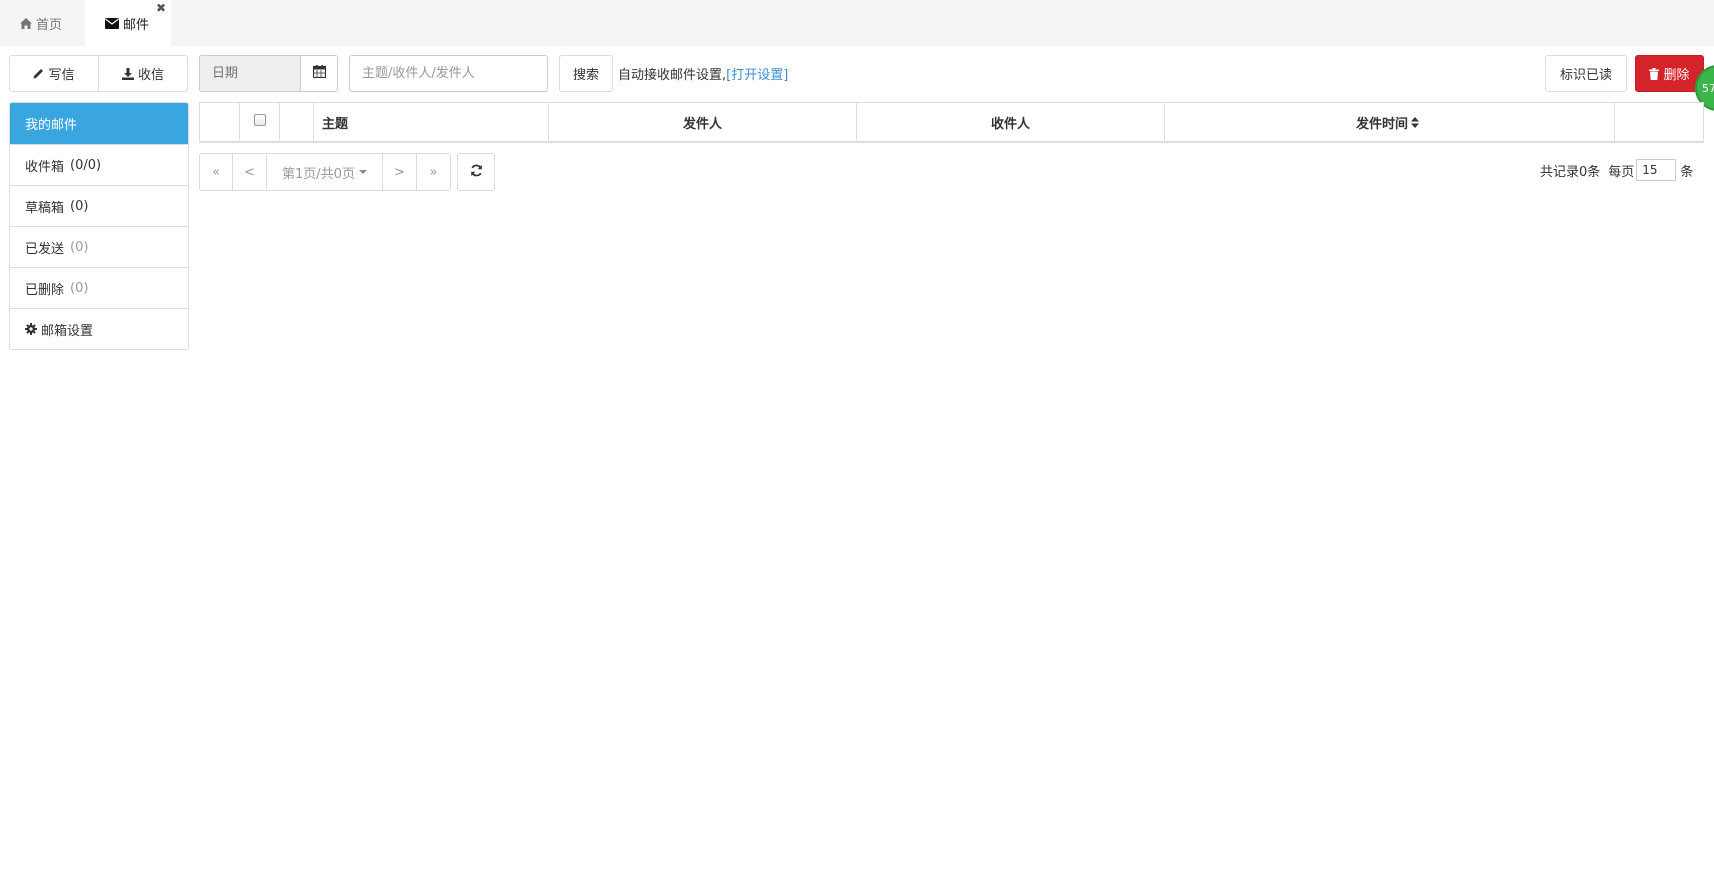 The height and width of the screenshot is (874, 1714). I want to click on select-all-checkbox, so click(259, 120).